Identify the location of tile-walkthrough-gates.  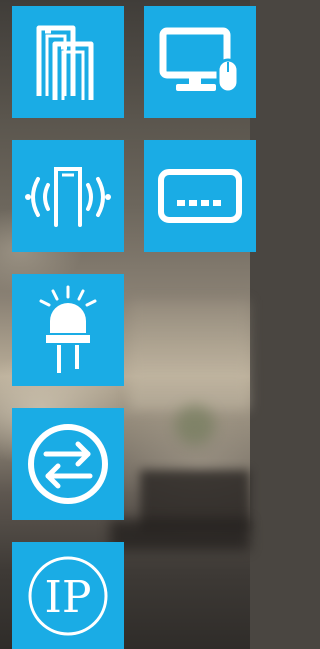
(68, 62).